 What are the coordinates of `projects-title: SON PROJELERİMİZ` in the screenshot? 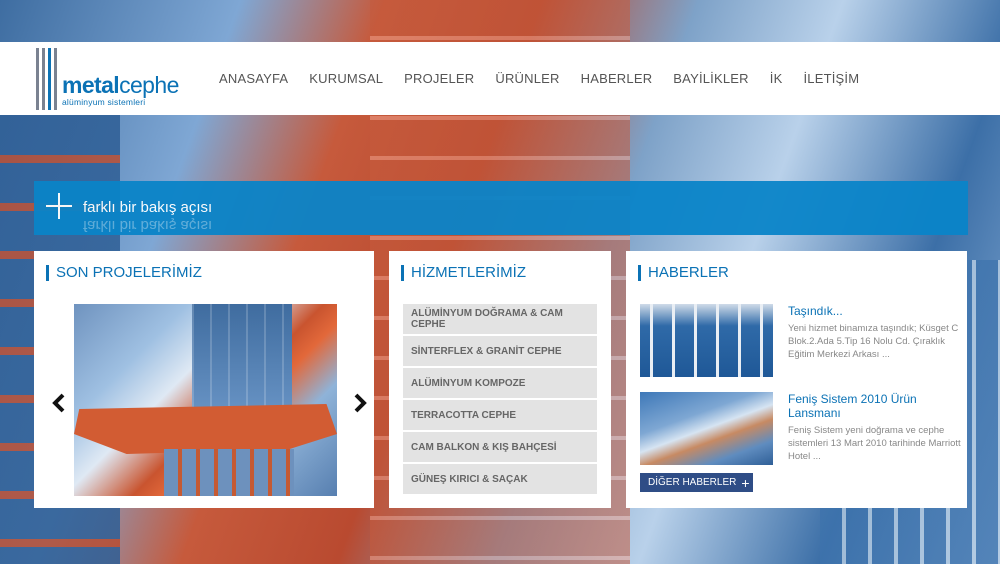 It's located at (124, 273).